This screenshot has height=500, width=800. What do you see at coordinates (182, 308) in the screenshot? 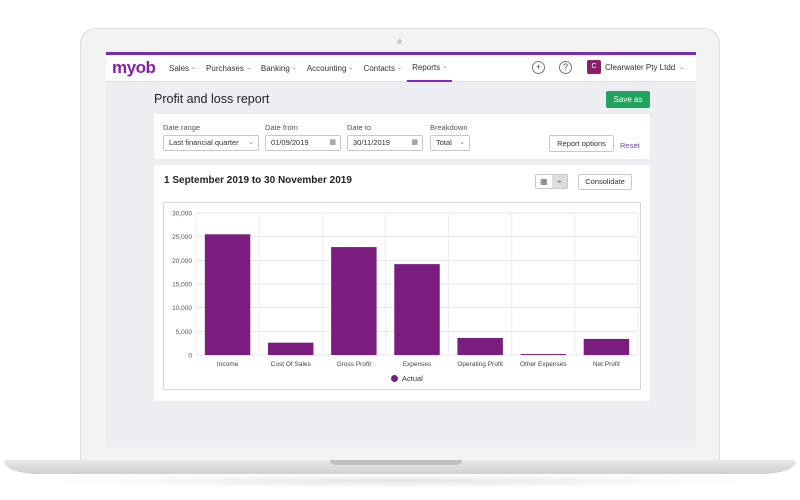
I see `y-tick-label: 10,000` at bounding box center [182, 308].